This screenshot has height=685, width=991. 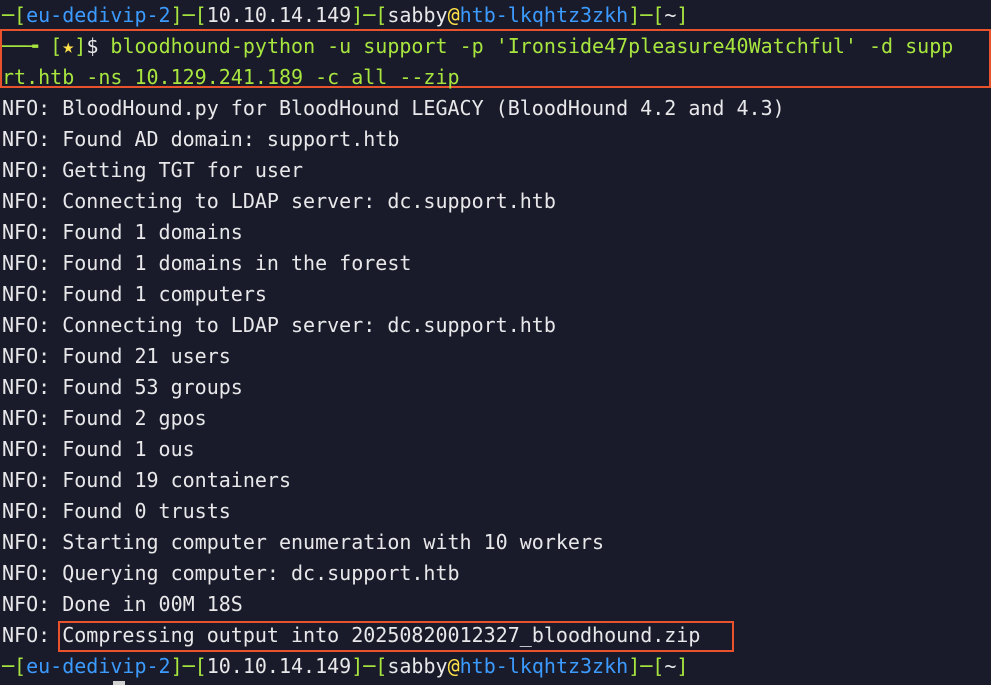 I want to click on output-highlight-box, so click(x=396, y=636).